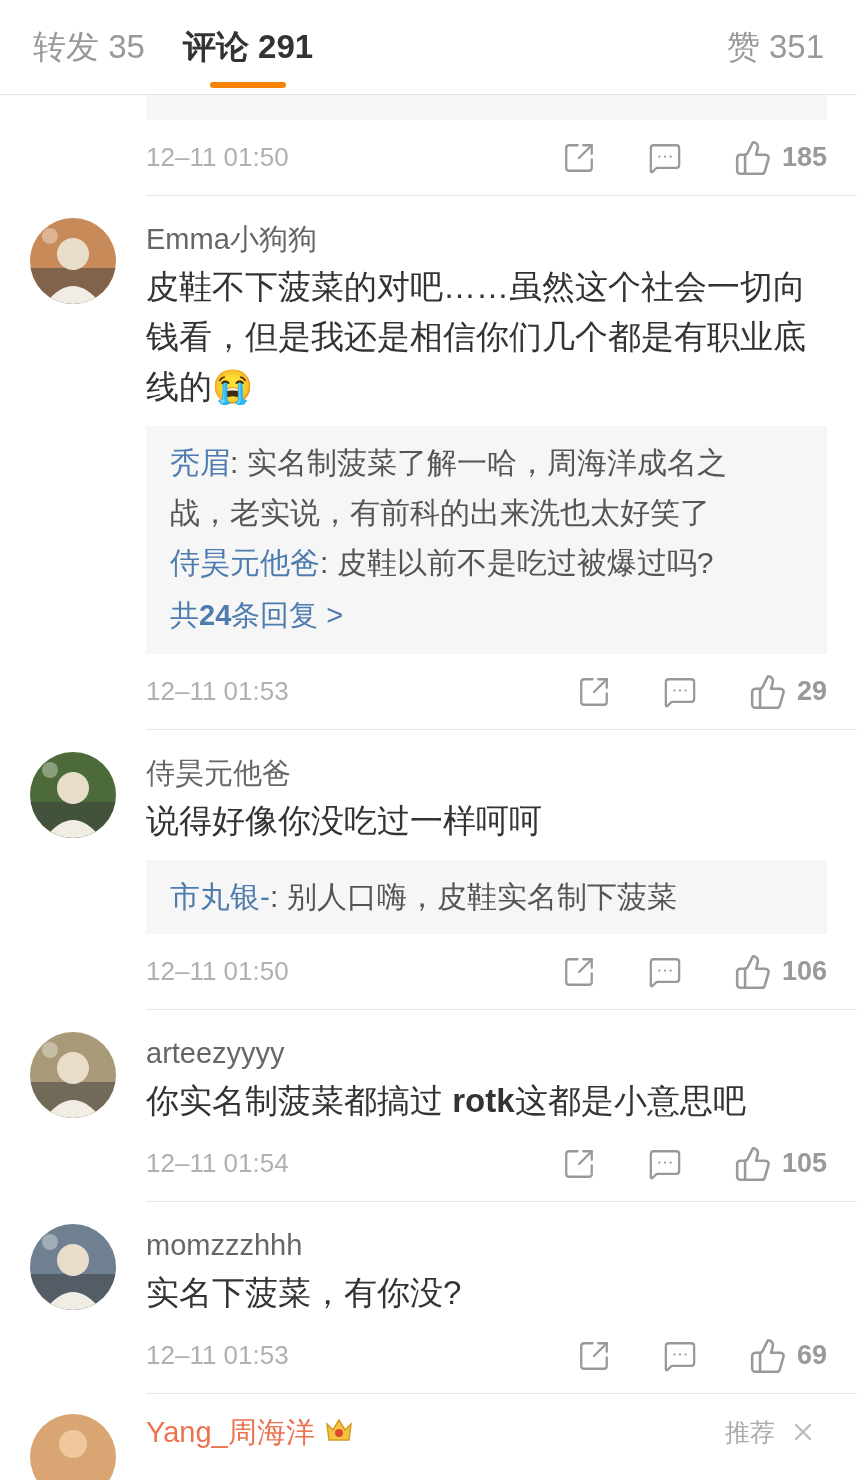 This screenshot has height=1480, width=857. Describe the element at coordinates (220, 896) in the screenshot. I see `user-link: 市丸银-` at that location.